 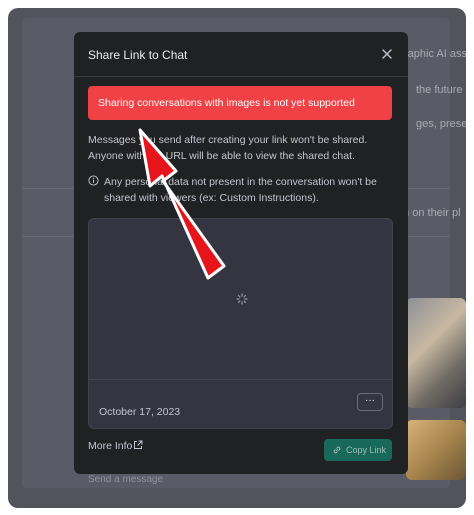 What do you see at coordinates (337, 450) in the screenshot?
I see `link-icon` at bounding box center [337, 450].